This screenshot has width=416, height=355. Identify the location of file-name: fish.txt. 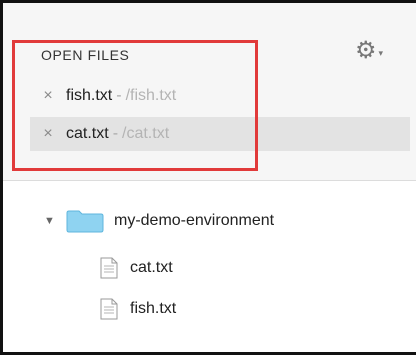
(153, 308).